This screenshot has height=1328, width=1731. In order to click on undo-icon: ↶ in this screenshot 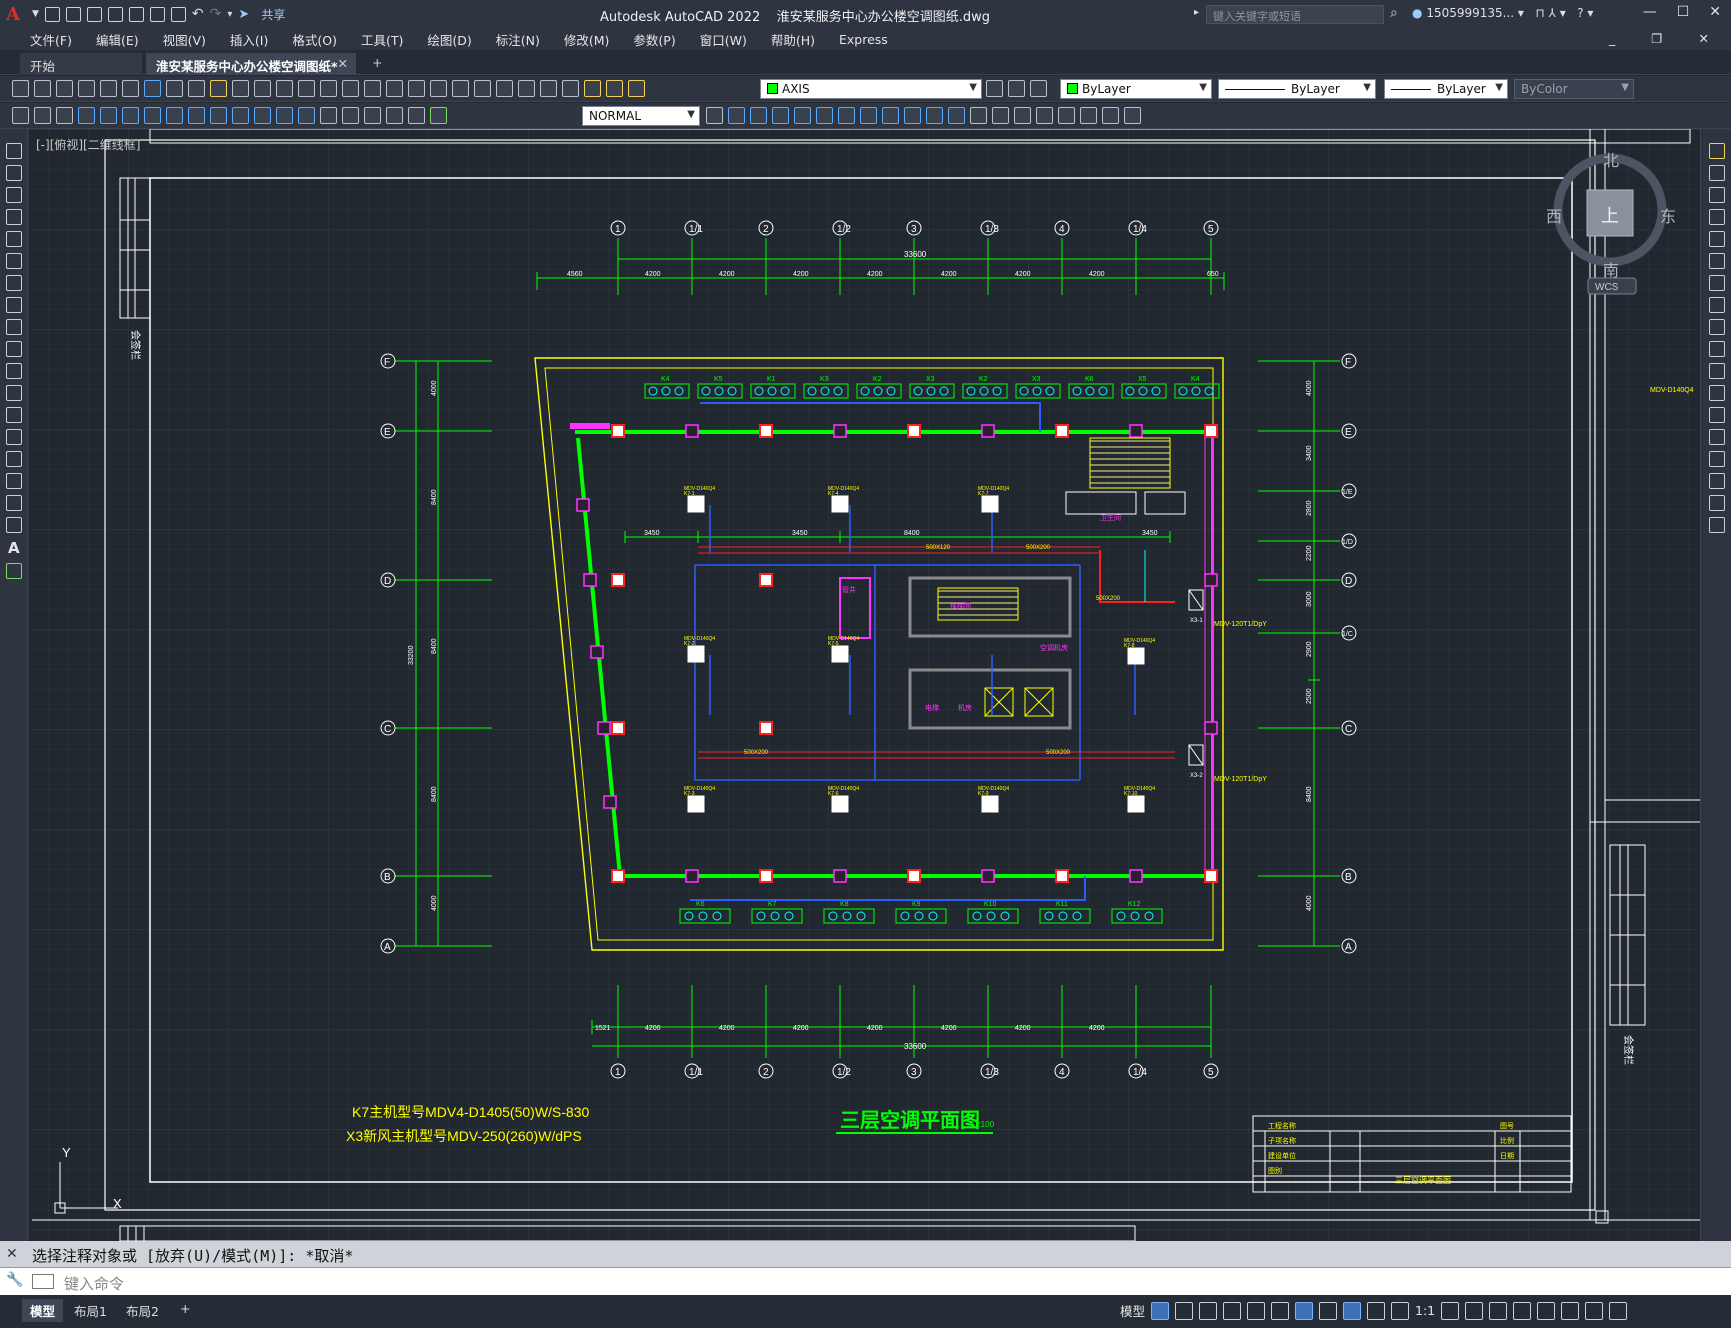, I will do `click(198, 14)`.